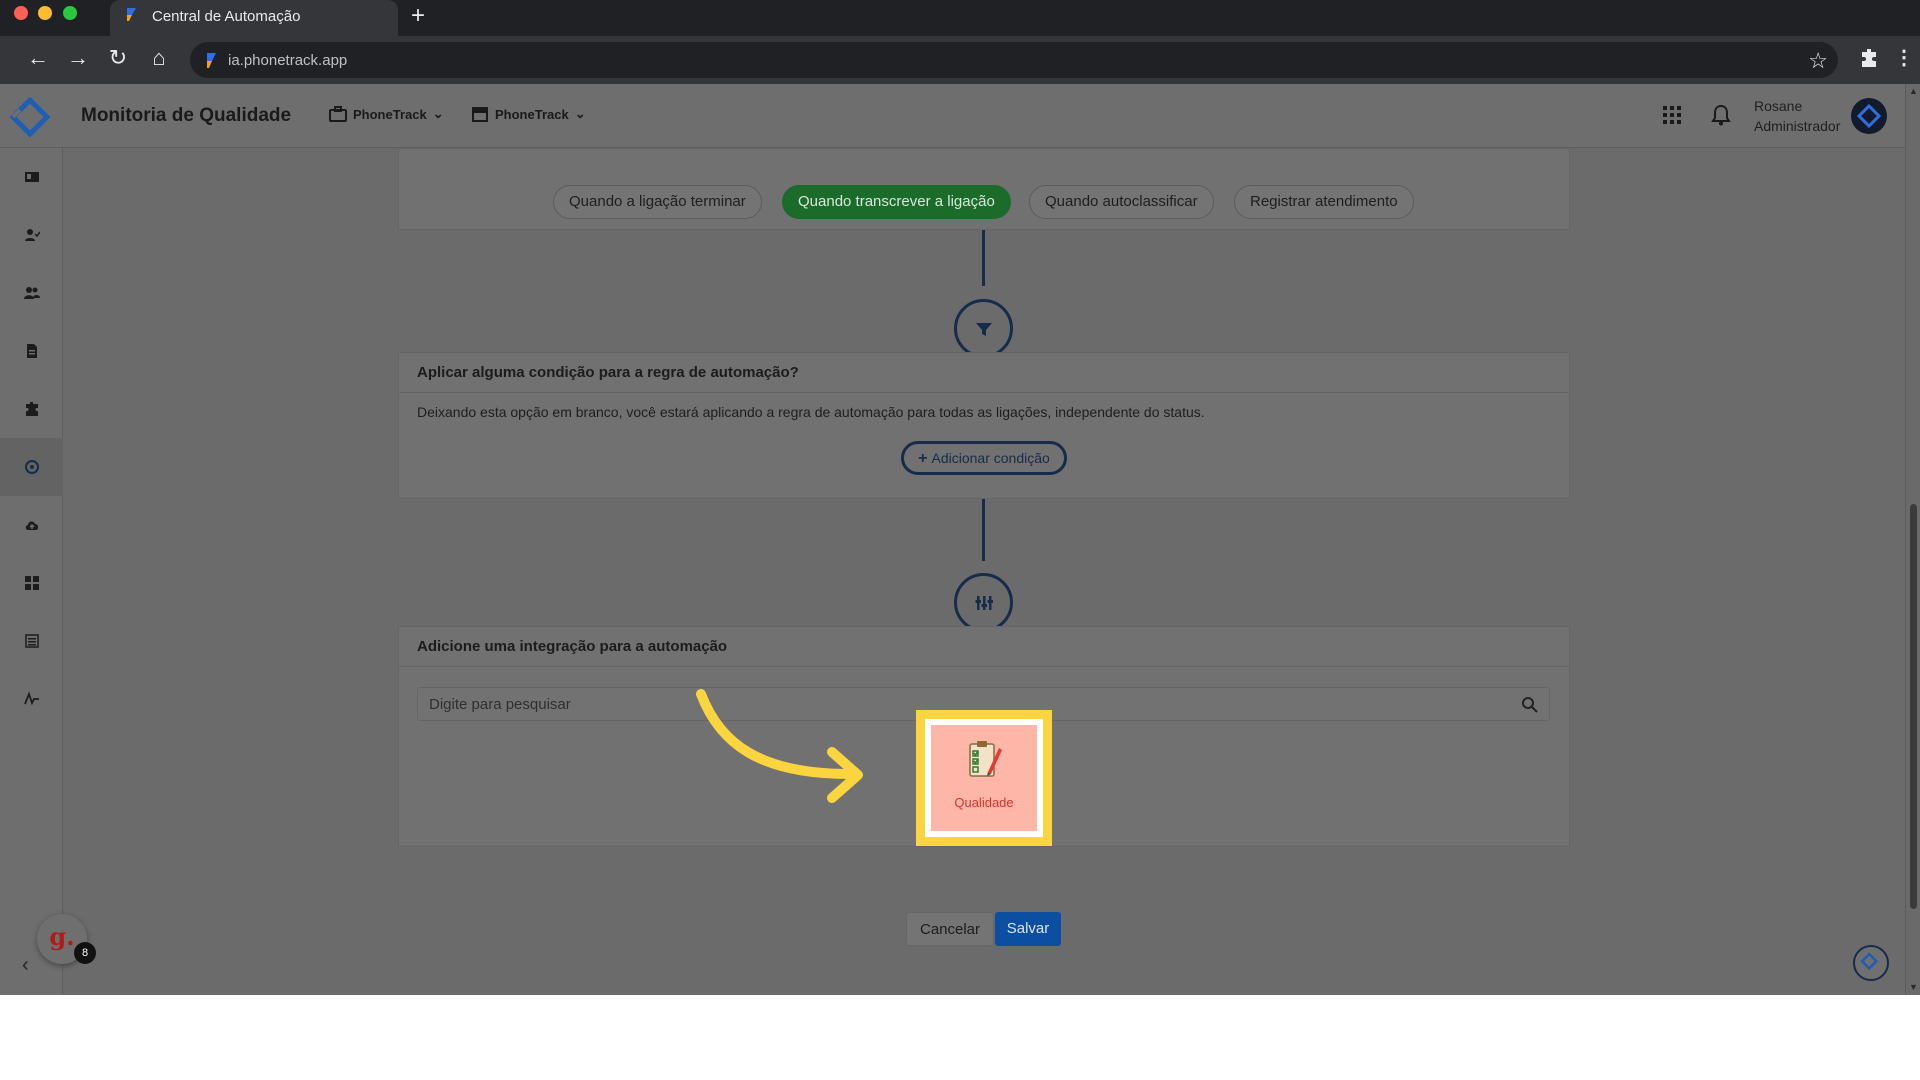  I want to click on notification-count-badge: 8, so click(85, 953).